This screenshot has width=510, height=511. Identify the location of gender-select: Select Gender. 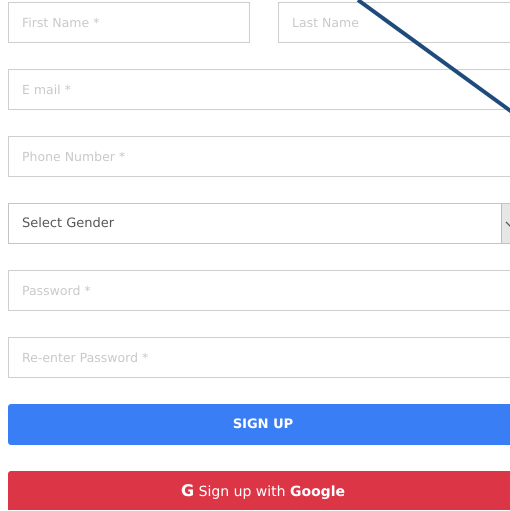
(259, 223).